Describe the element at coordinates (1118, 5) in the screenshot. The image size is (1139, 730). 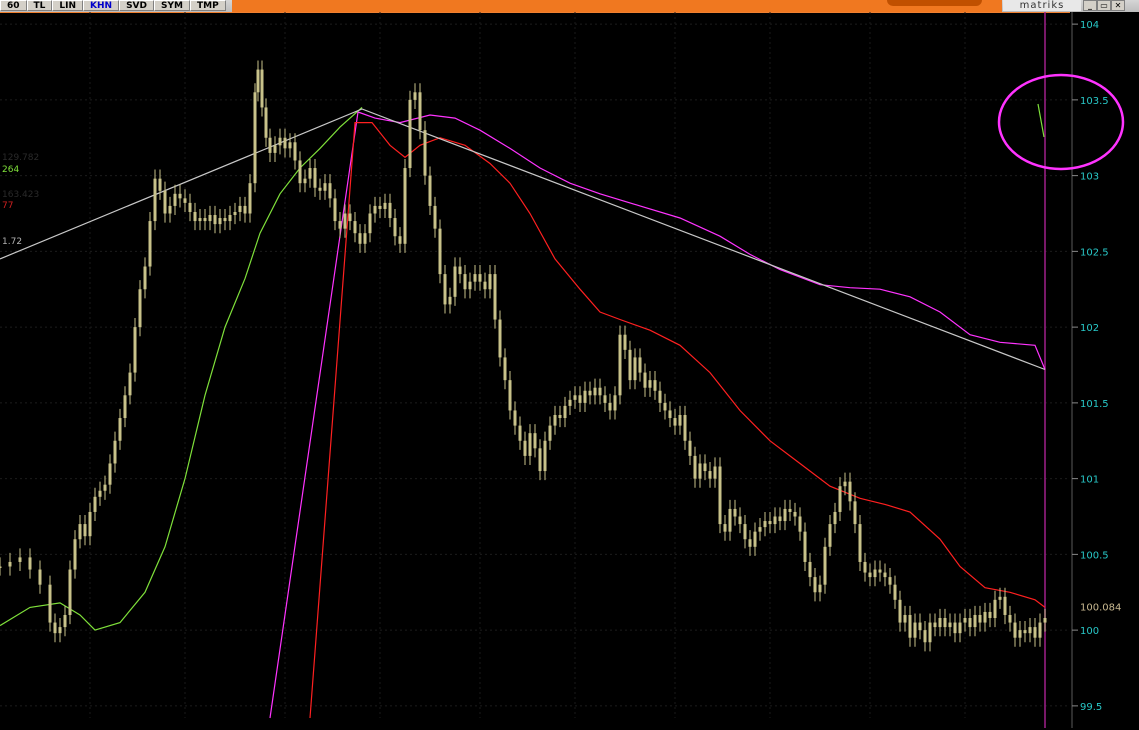
I see `close-icon: ✕` at that location.